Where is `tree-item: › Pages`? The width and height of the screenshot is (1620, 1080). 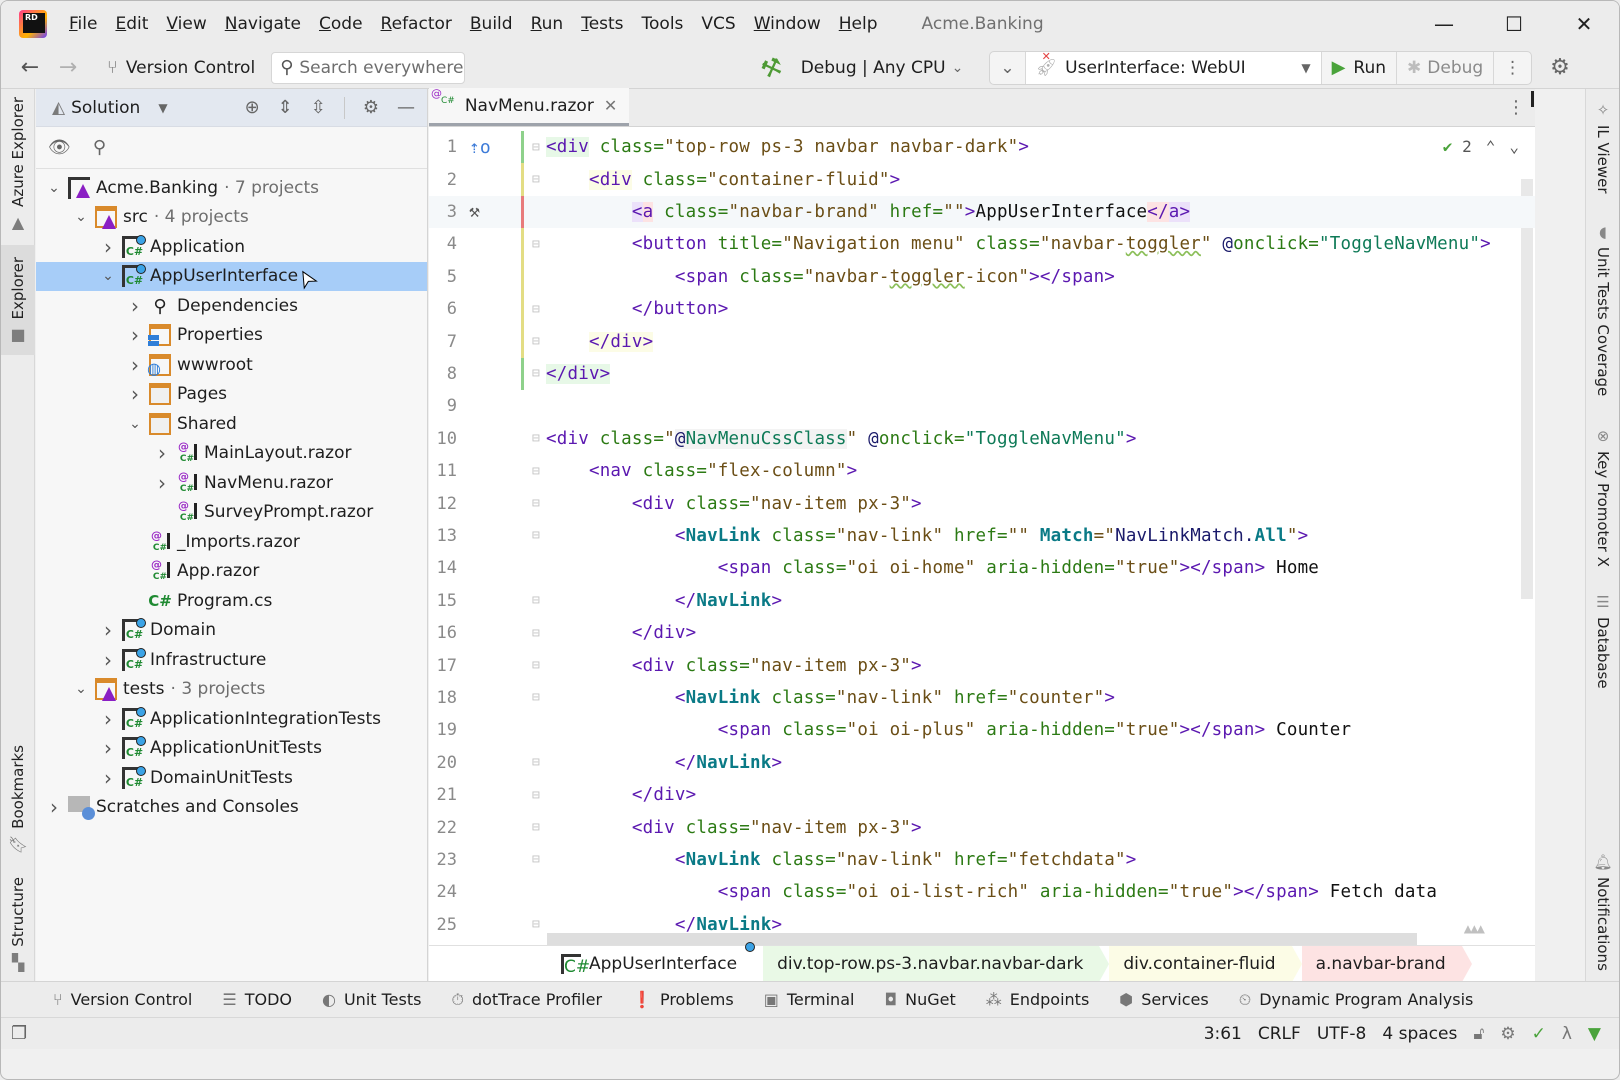
tree-item: › Pages is located at coordinates (231, 395).